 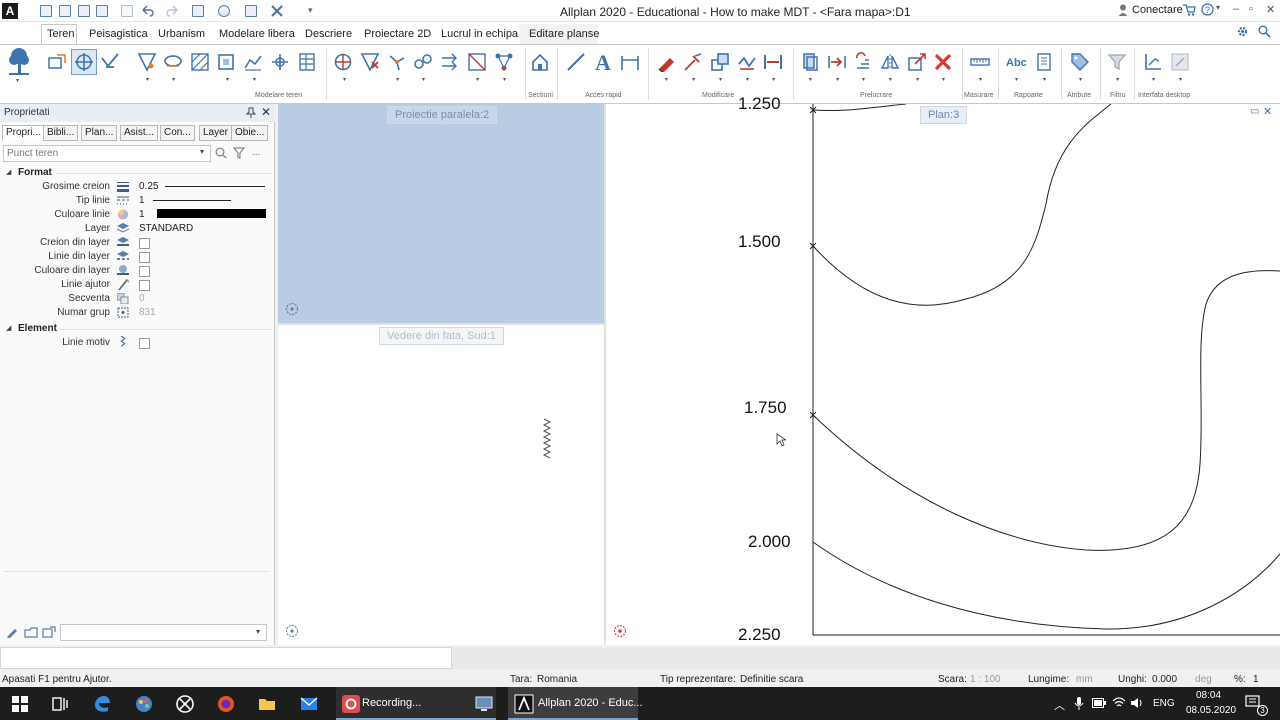 What do you see at coordinates (226, 62) in the screenshot?
I see `region-icon` at bounding box center [226, 62].